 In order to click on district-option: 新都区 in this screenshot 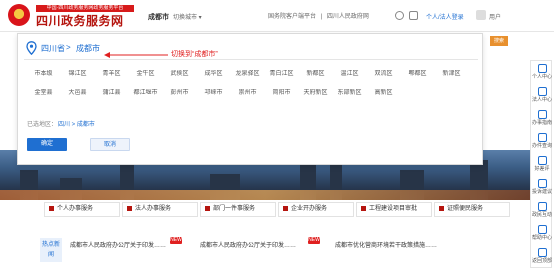, I will do `click(315, 74)`.